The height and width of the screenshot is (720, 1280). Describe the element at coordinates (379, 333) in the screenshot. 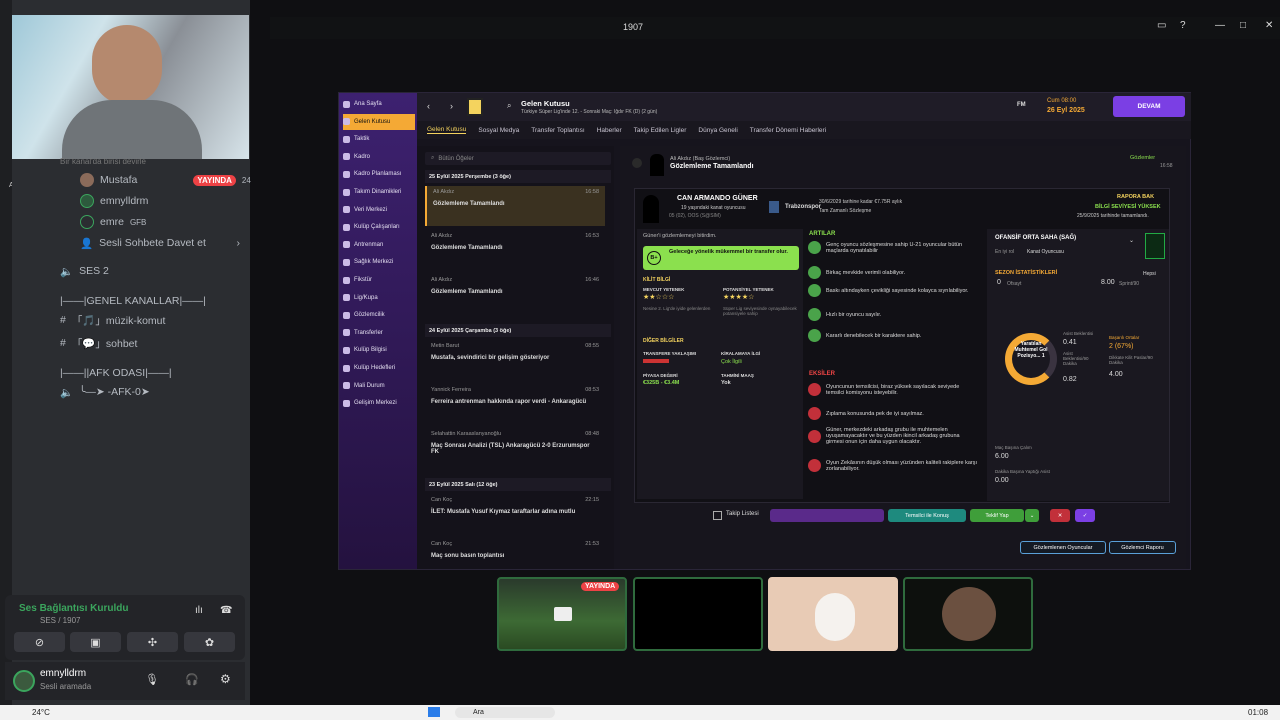

I see `sidebar-item: Transferler` at that location.